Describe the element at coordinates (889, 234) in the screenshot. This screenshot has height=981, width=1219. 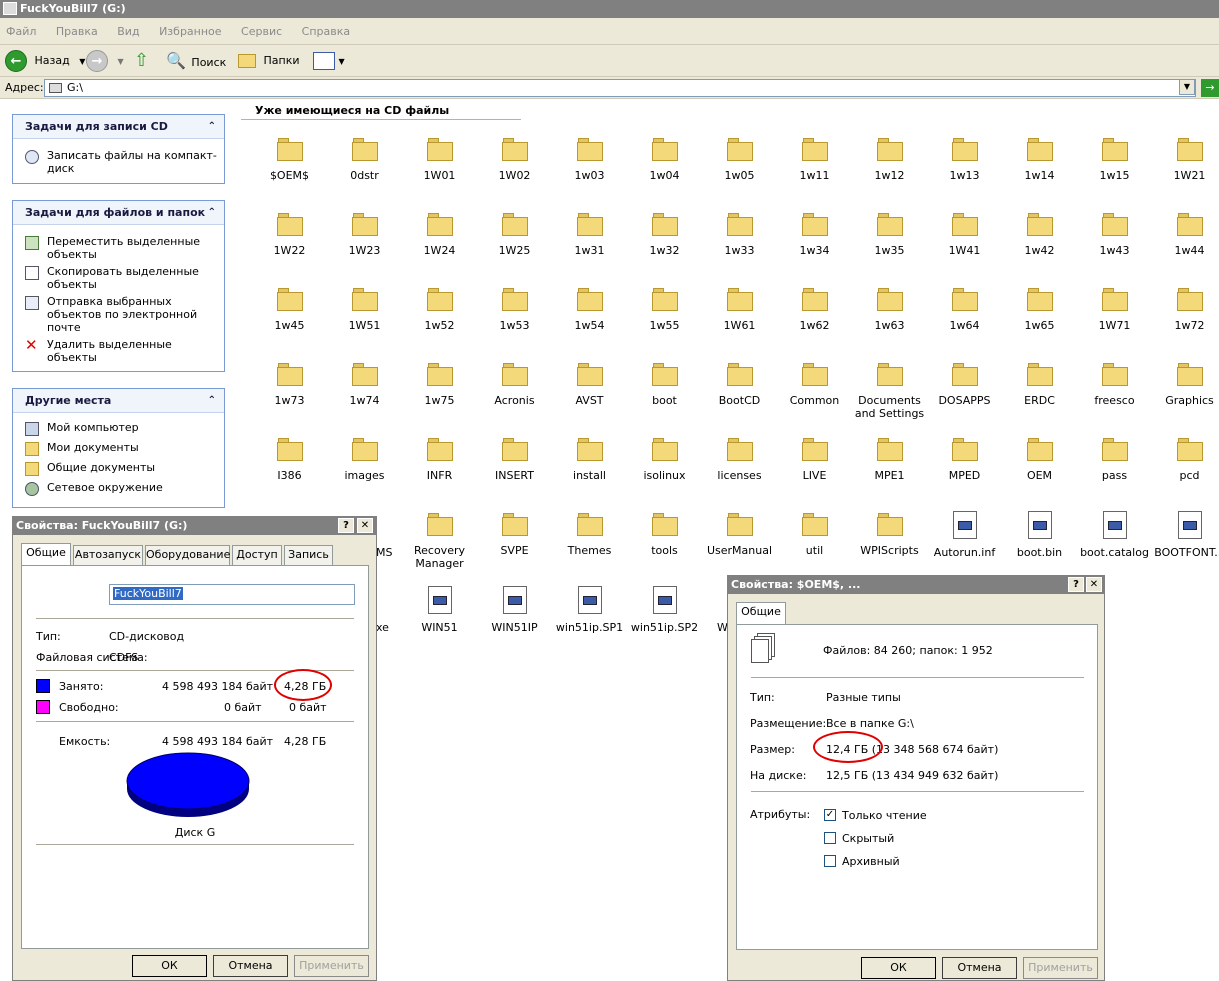
I see `folder-item: 1w35` at that location.